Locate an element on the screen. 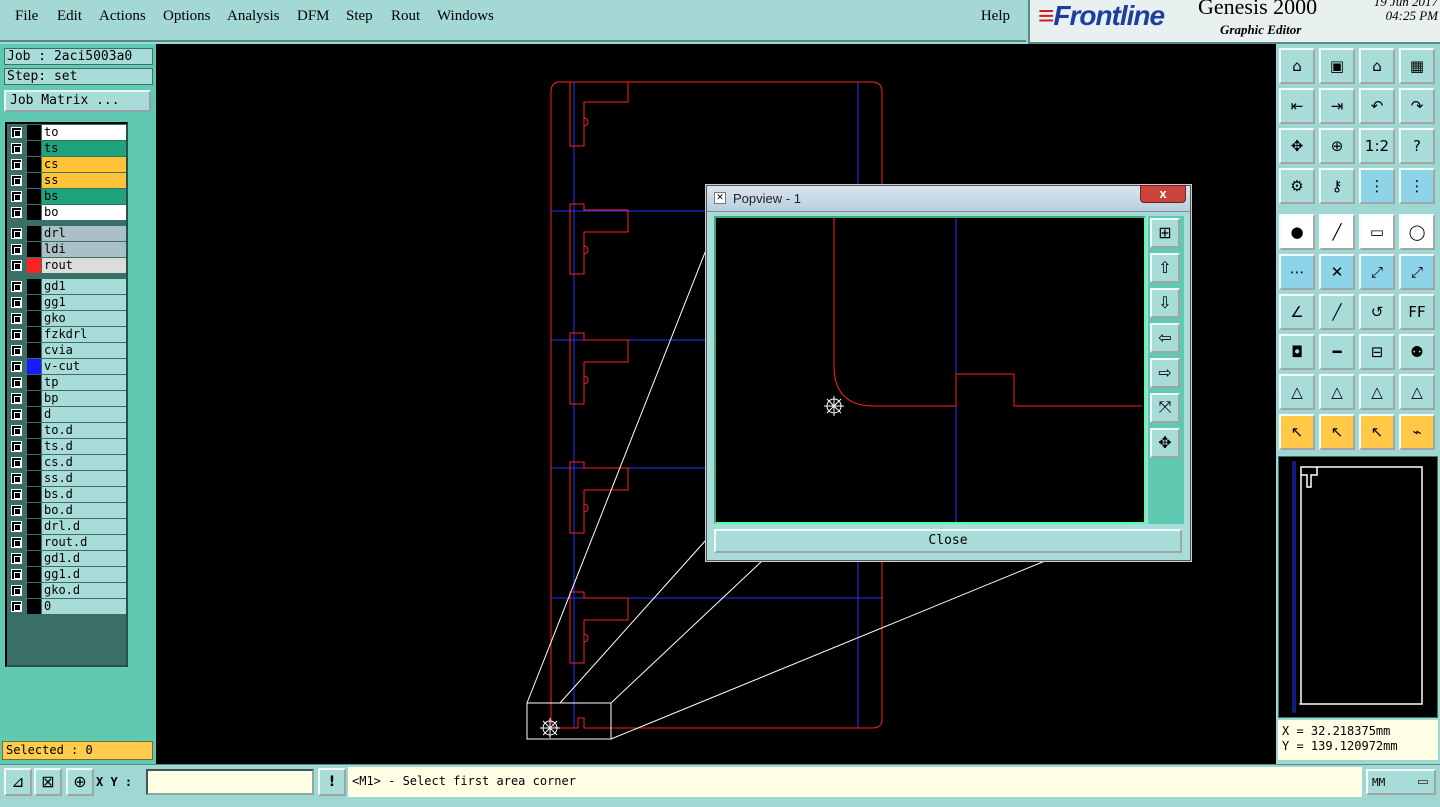 This screenshot has width=1440, height=807. tri3-icon: △ is located at coordinates (1377, 392).